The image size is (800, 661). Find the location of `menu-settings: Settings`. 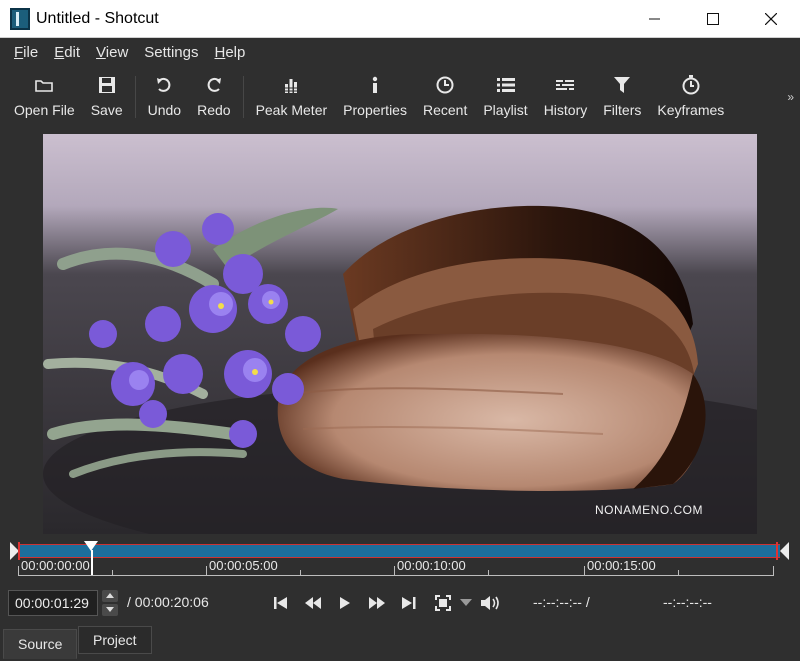

menu-settings: Settings is located at coordinates (171, 52).